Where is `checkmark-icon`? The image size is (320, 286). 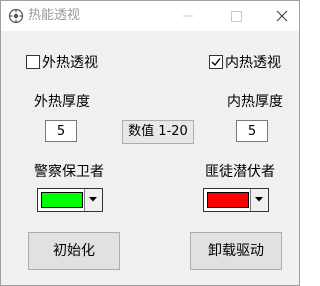
checkmark-icon is located at coordinates (216, 62).